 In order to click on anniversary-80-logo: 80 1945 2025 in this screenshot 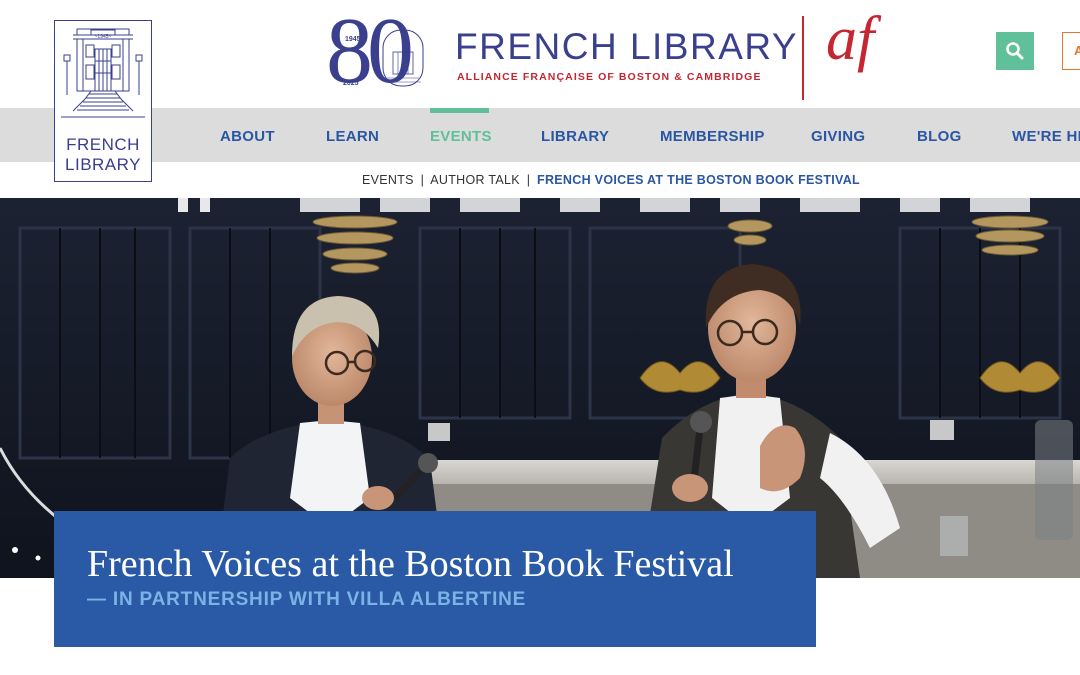, I will do `click(380, 51)`.